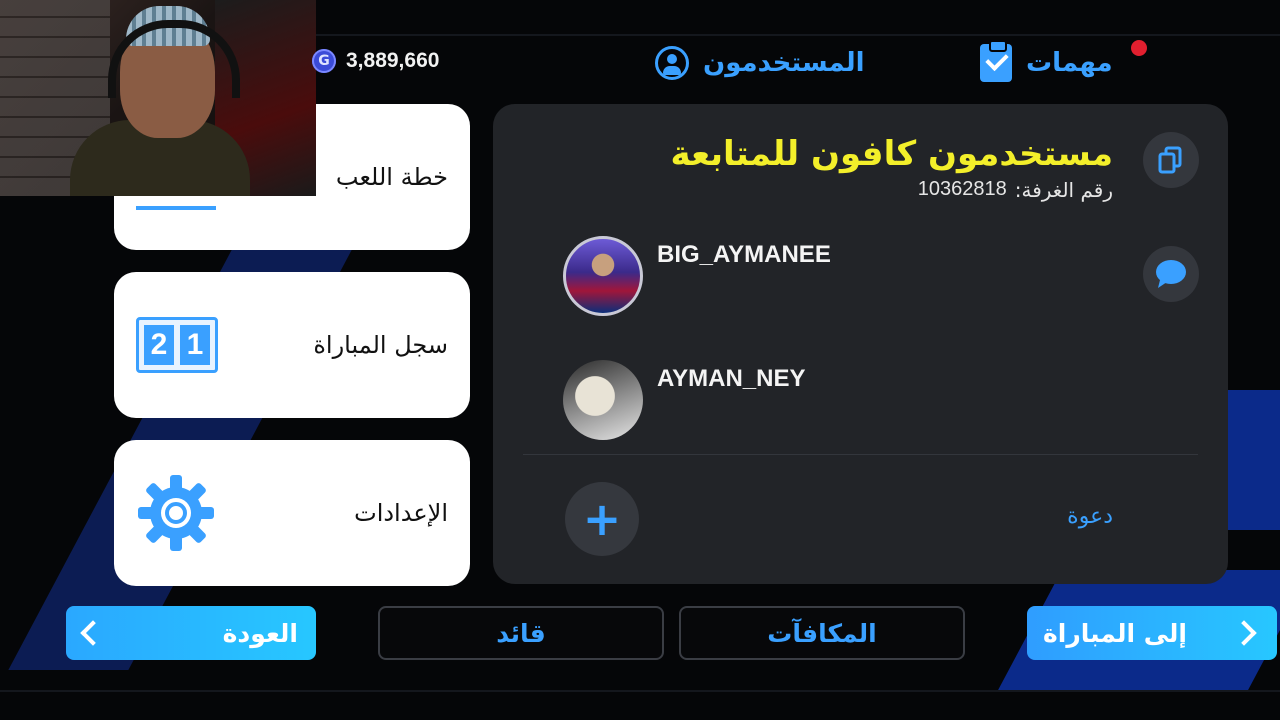 The width and height of the screenshot is (1280, 720). What do you see at coordinates (672, 63) in the screenshot?
I see `user-icon` at bounding box center [672, 63].